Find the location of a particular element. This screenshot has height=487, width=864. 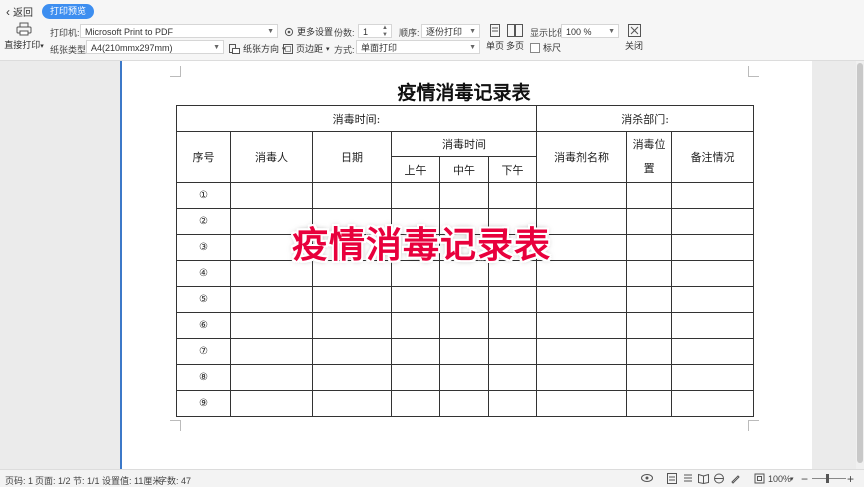

outline-view-icon is located at coordinates (688, 478).